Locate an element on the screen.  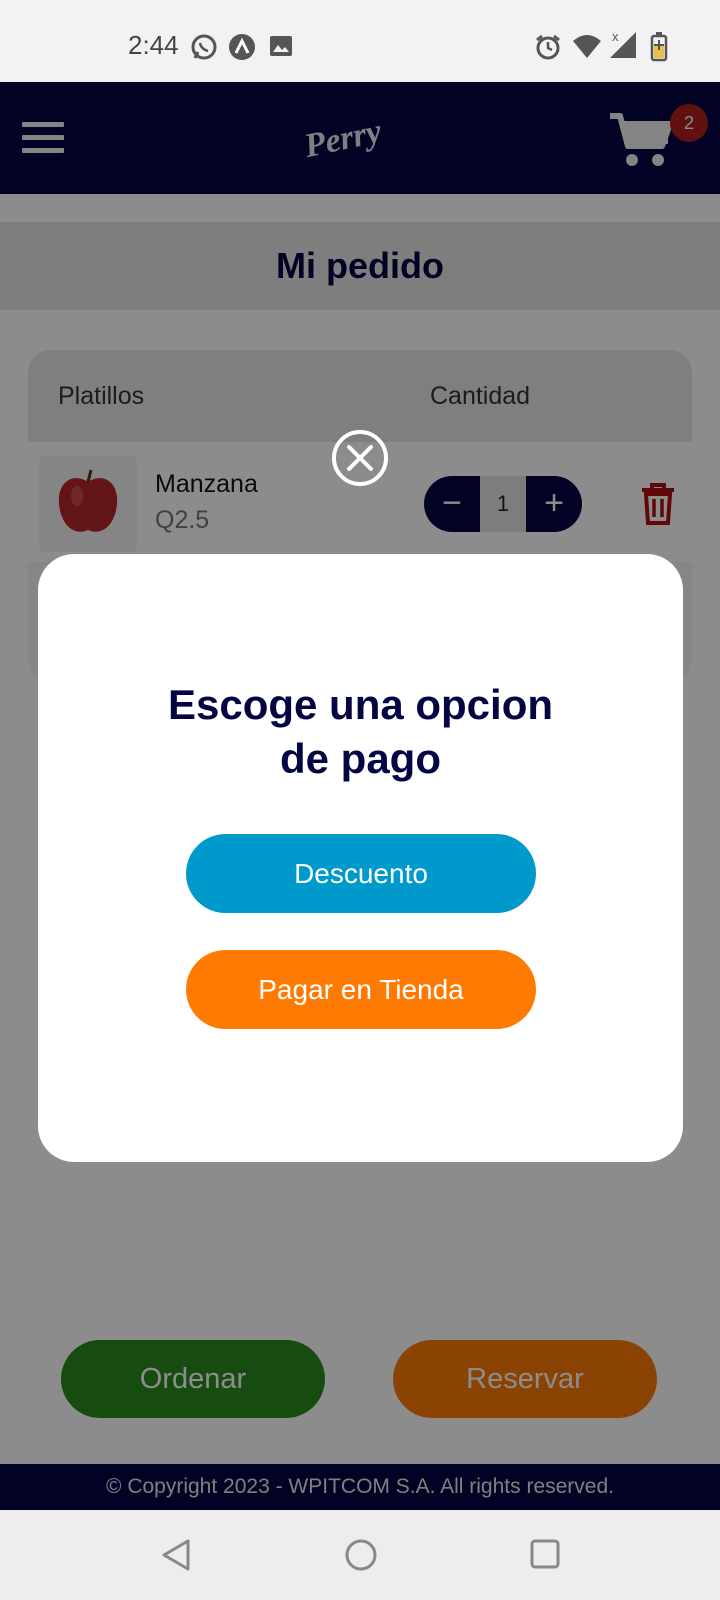
wifi-icon is located at coordinates (587, 46).